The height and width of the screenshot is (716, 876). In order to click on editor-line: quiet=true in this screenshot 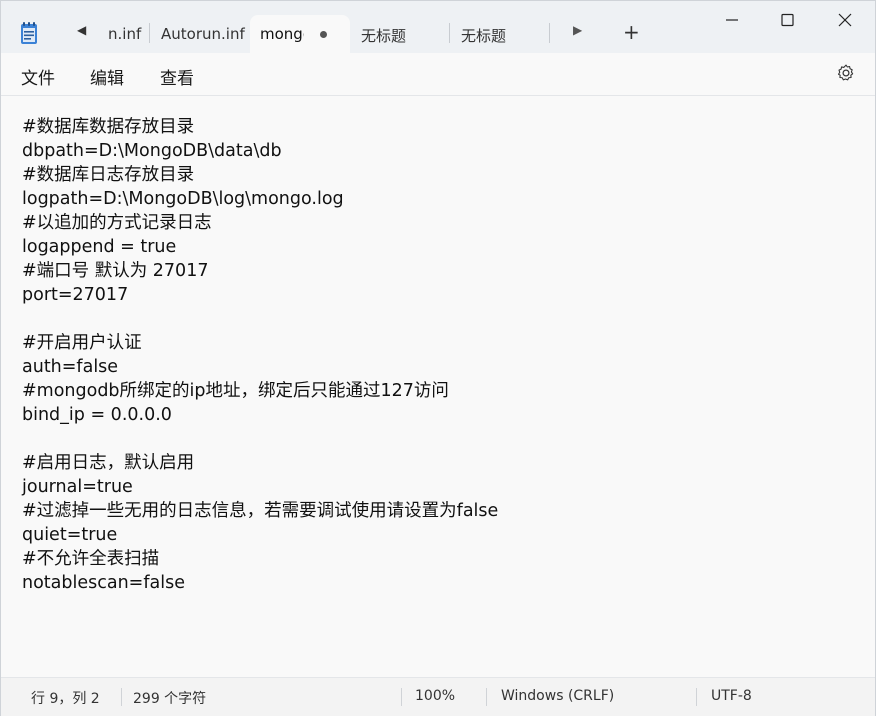, I will do `click(70, 535)`.